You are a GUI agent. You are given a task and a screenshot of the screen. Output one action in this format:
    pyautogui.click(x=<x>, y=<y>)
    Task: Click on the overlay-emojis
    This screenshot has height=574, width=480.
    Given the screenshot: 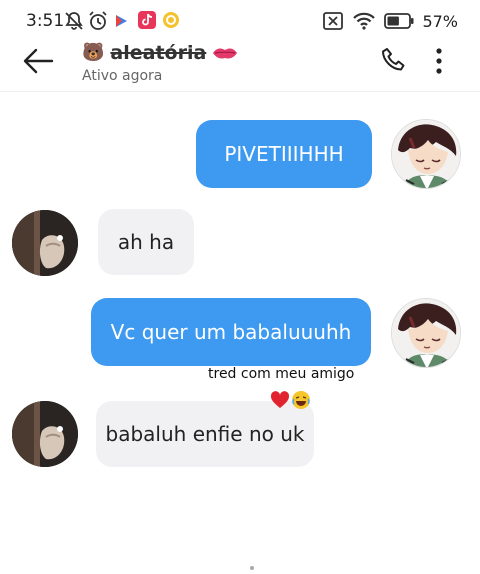 What is the action you would take?
    pyautogui.click(x=292, y=401)
    